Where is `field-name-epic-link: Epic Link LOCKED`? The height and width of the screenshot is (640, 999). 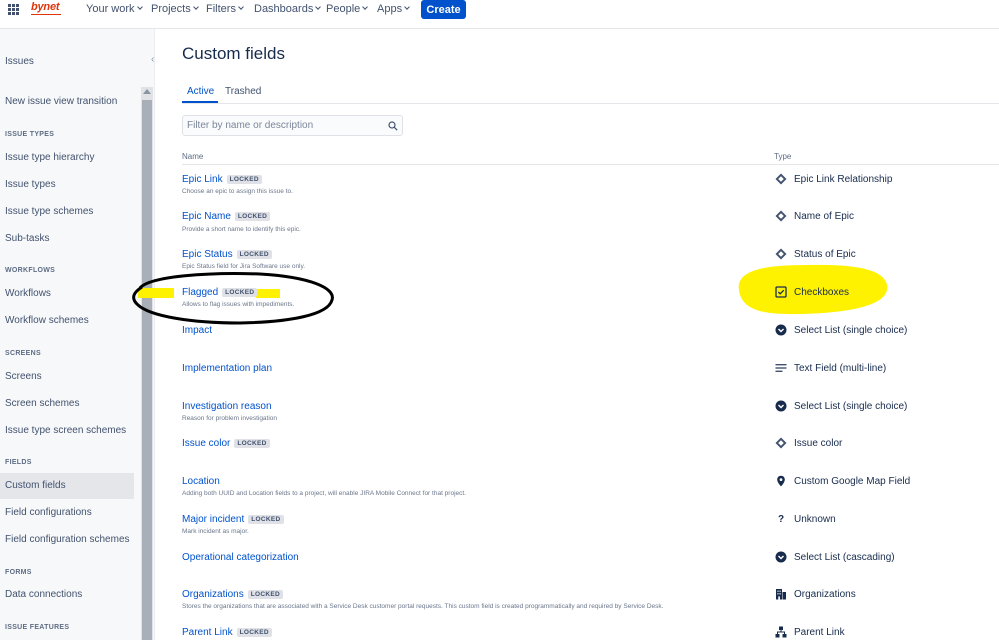
field-name-epic-link: Epic Link LOCKED is located at coordinates (222, 179).